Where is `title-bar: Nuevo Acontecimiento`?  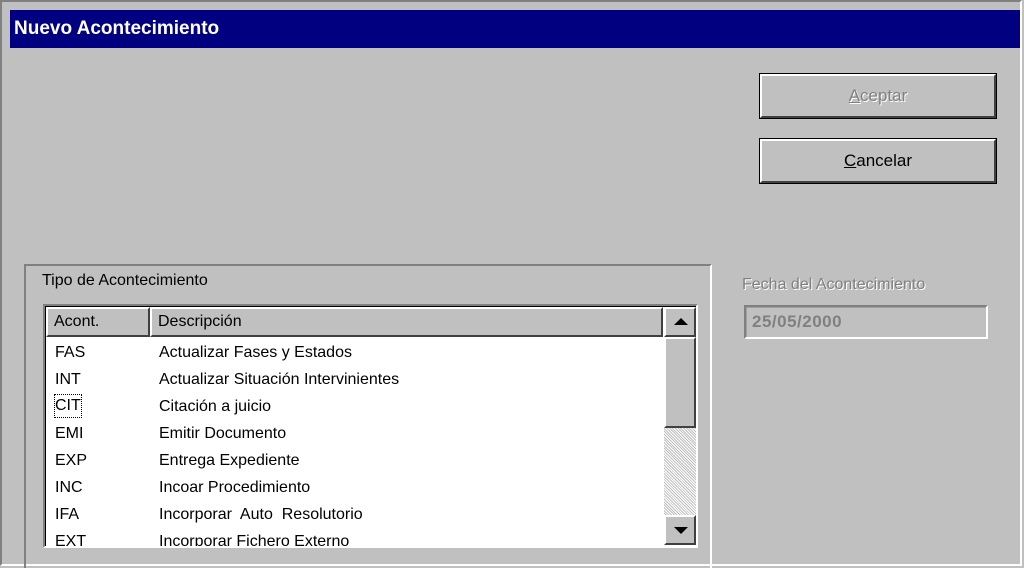 title-bar: Nuevo Acontecimiento is located at coordinates (515, 29).